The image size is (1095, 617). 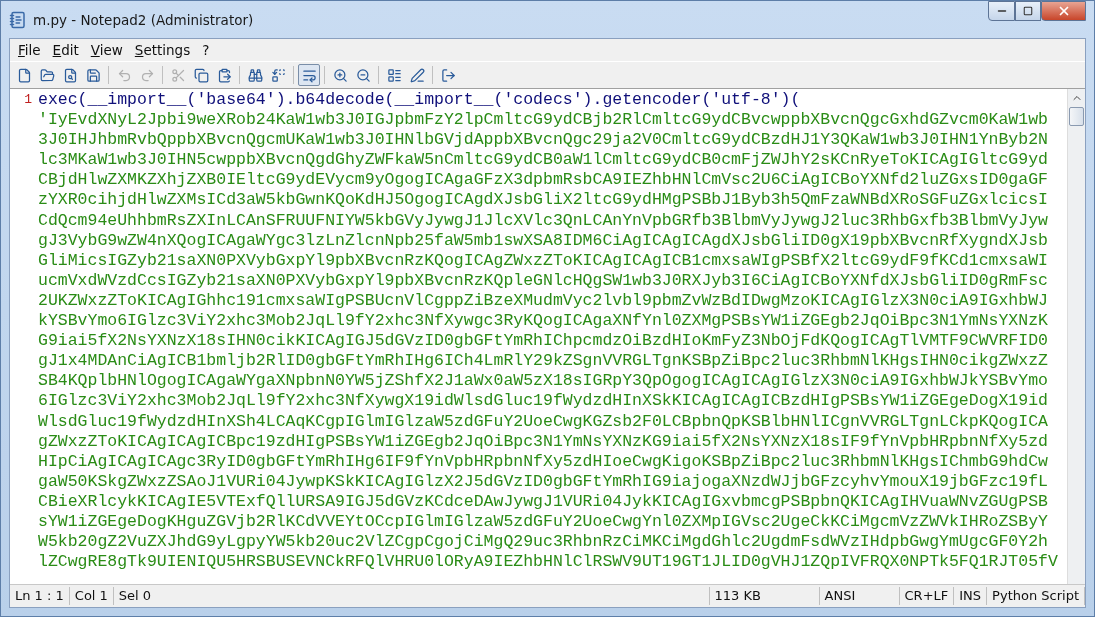 What do you see at coordinates (47, 75) in the screenshot?
I see `open-folder-icon` at bounding box center [47, 75].